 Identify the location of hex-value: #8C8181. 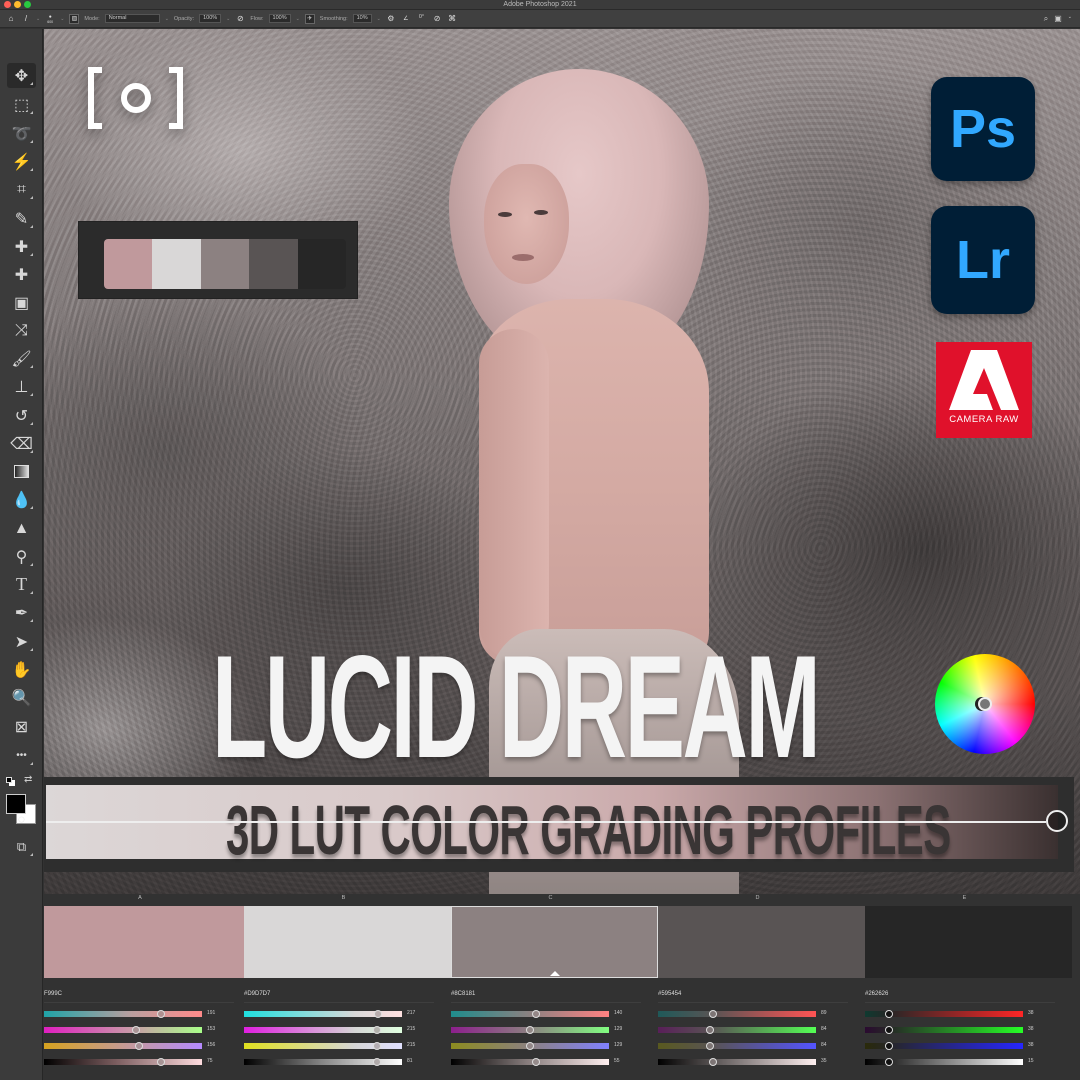
(463, 994).